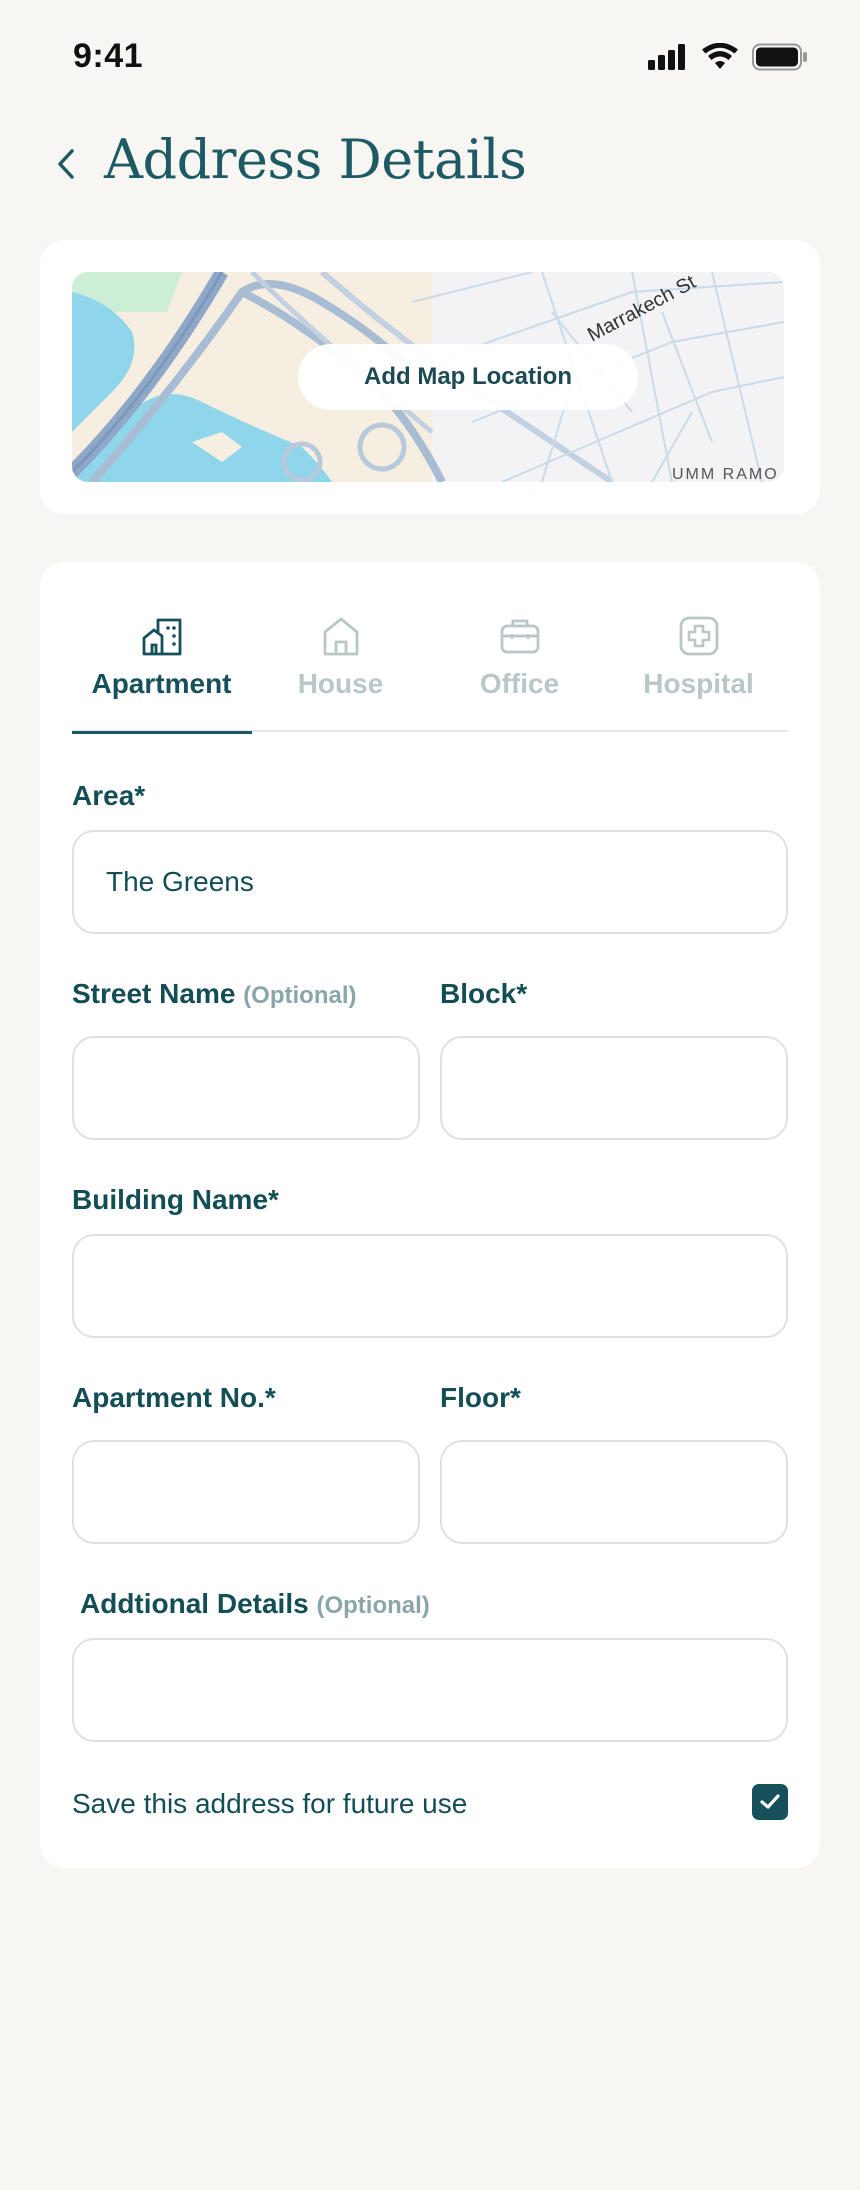 The height and width of the screenshot is (2190, 860). I want to click on additional-details-label: Addtional Details (Optional), so click(255, 1604).